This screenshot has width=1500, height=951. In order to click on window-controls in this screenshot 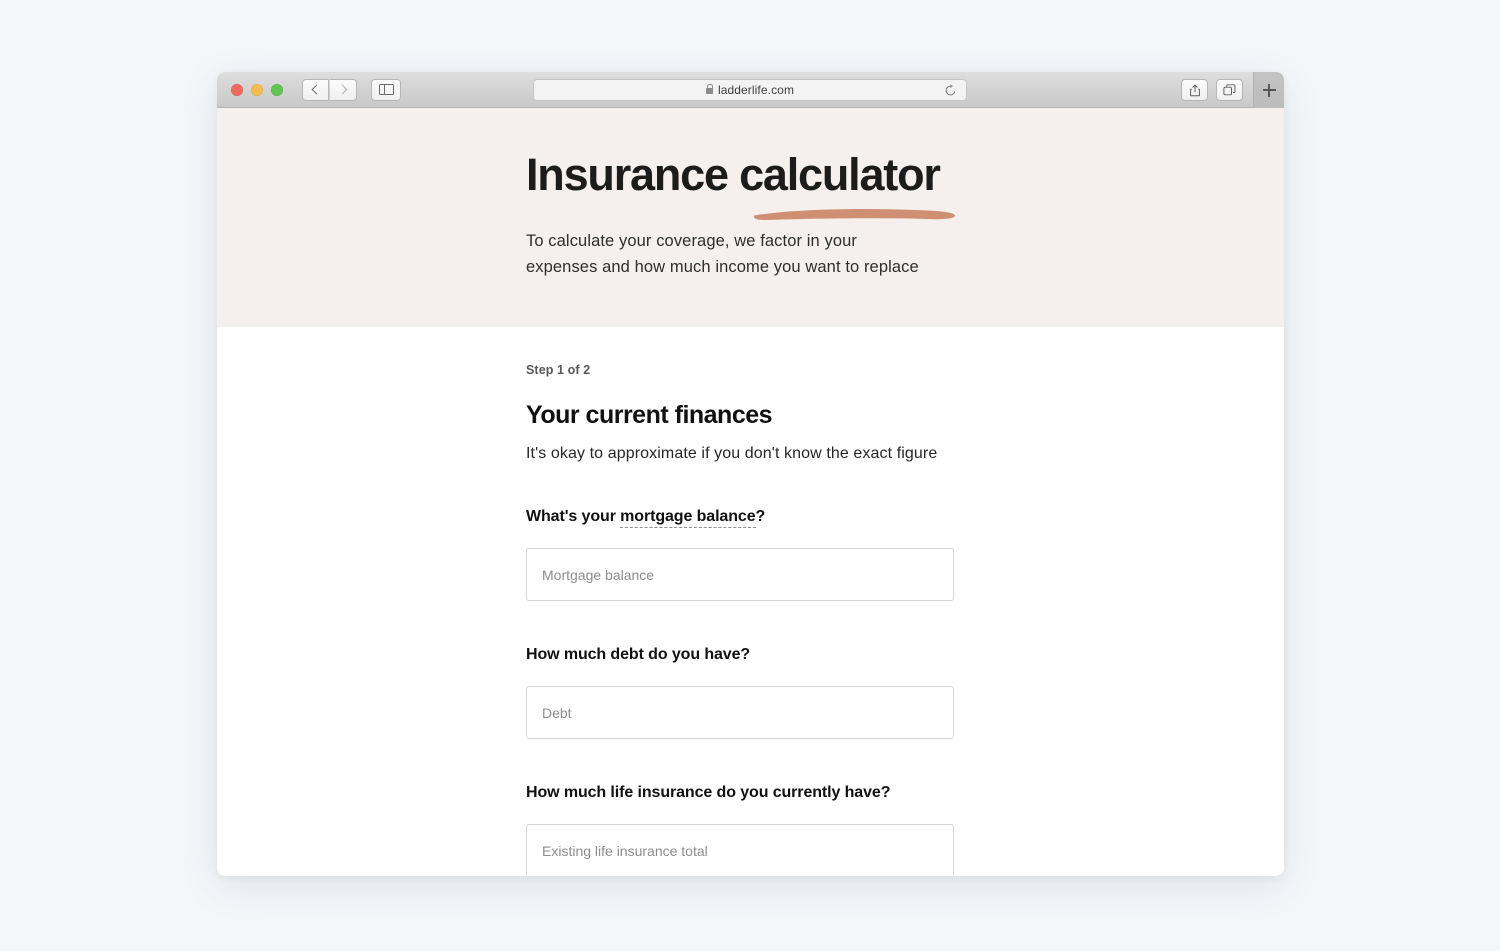, I will do `click(257, 89)`.